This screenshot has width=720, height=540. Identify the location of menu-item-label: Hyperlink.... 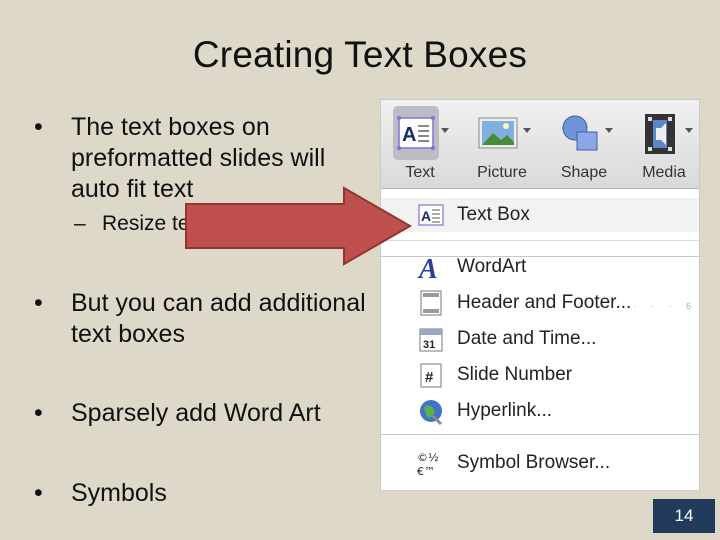
(505, 410).